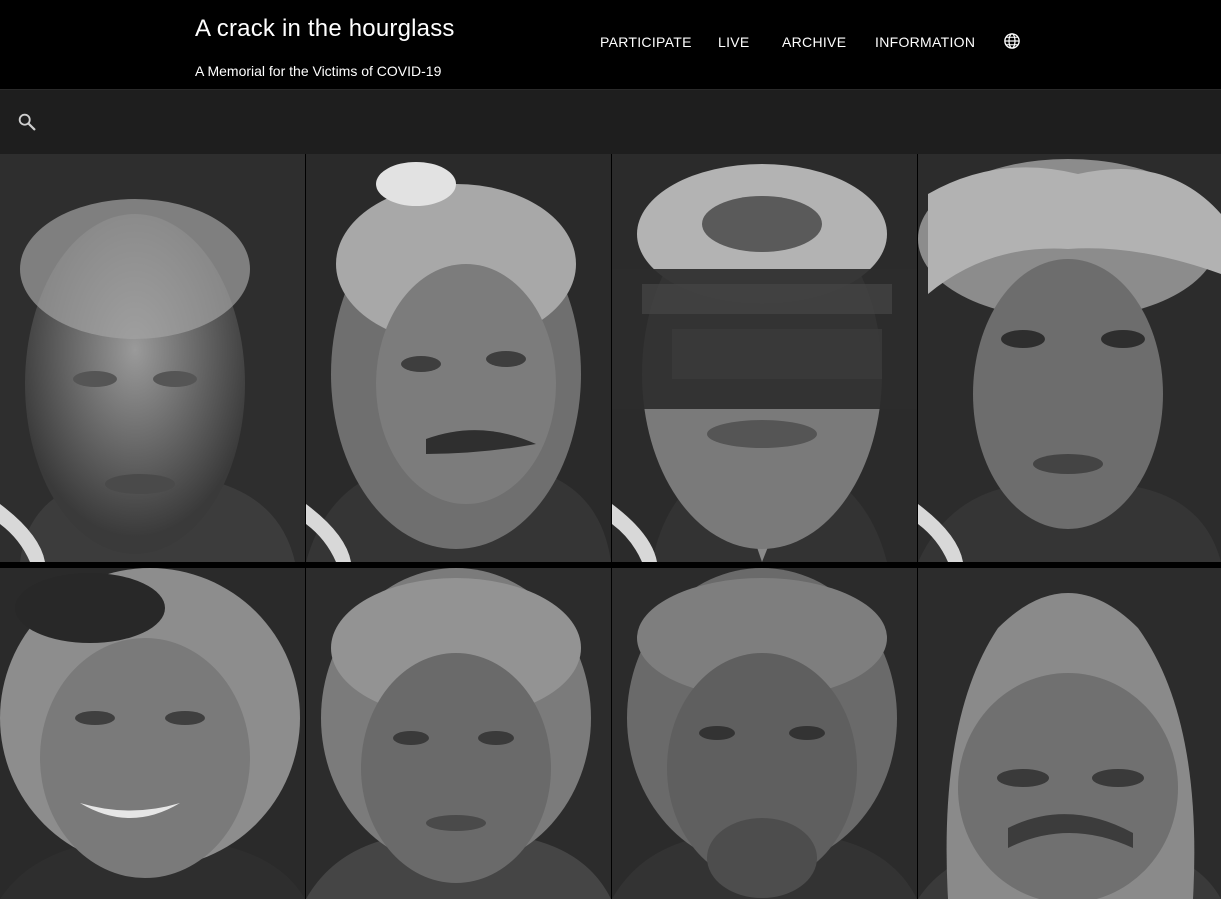  Describe the element at coordinates (734, 42) in the screenshot. I see `nav-live: LIVE` at that location.